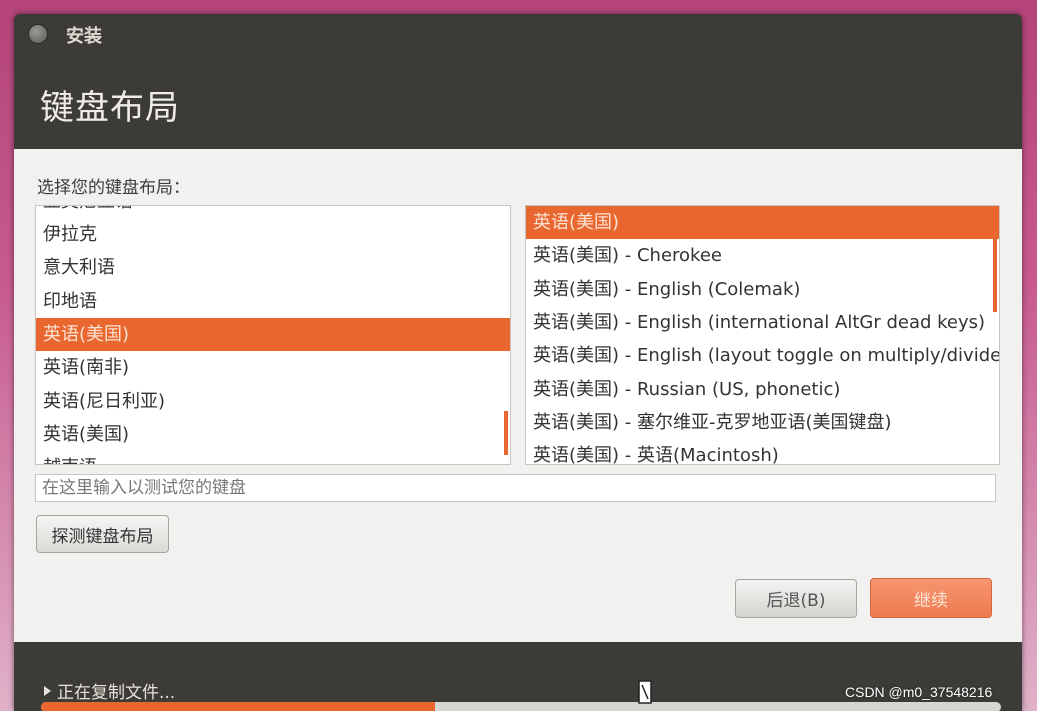 This screenshot has width=1037, height=711. I want to click on variant-list-item: 英语(美国), so click(762, 222).